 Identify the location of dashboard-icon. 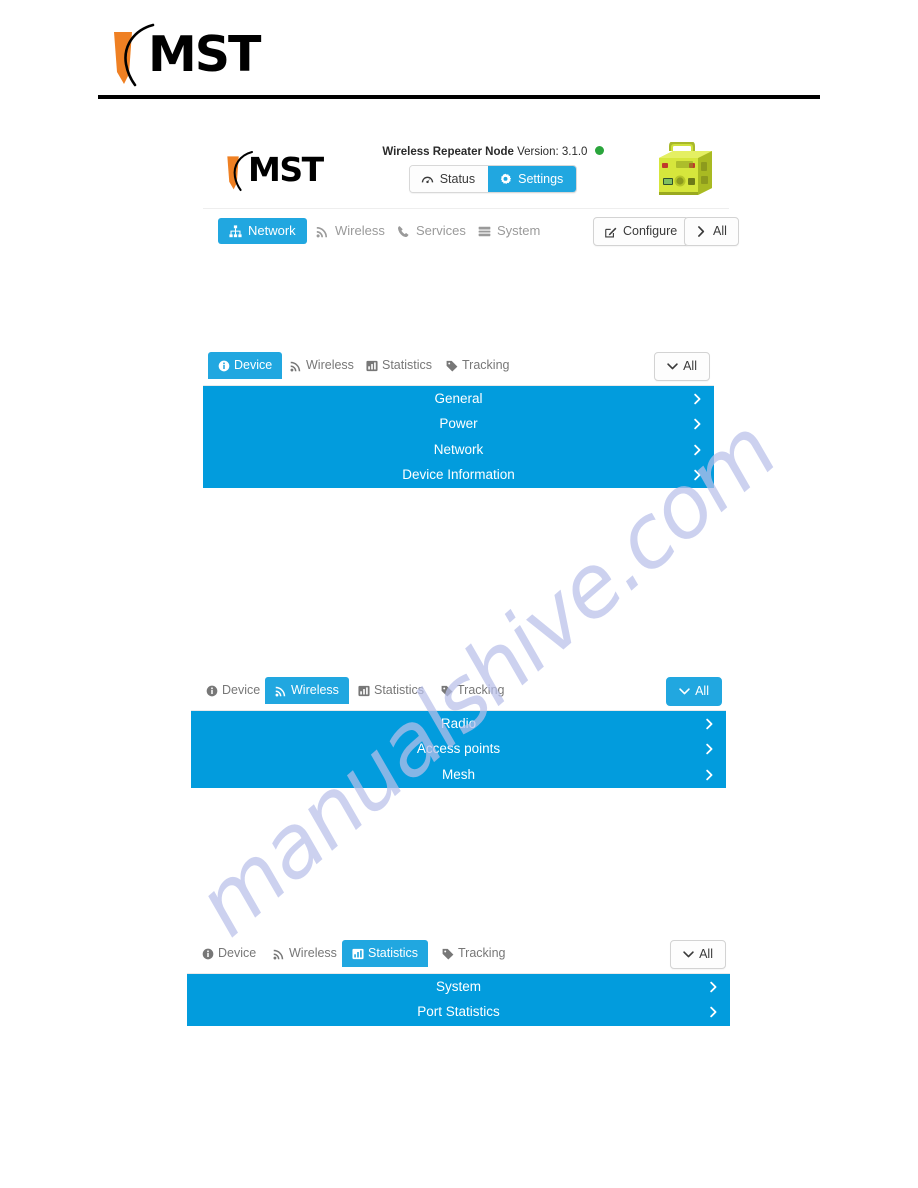
(427, 179).